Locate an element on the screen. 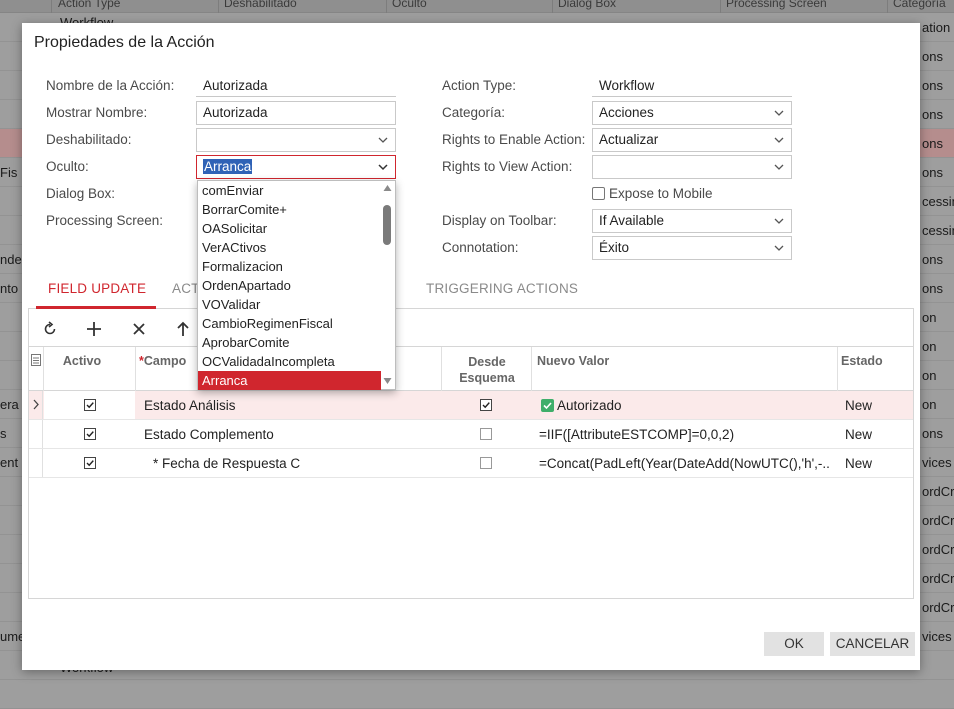 The width and height of the screenshot is (954, 709). display-name-field: Autorizada is located at coordinates (296, 113).